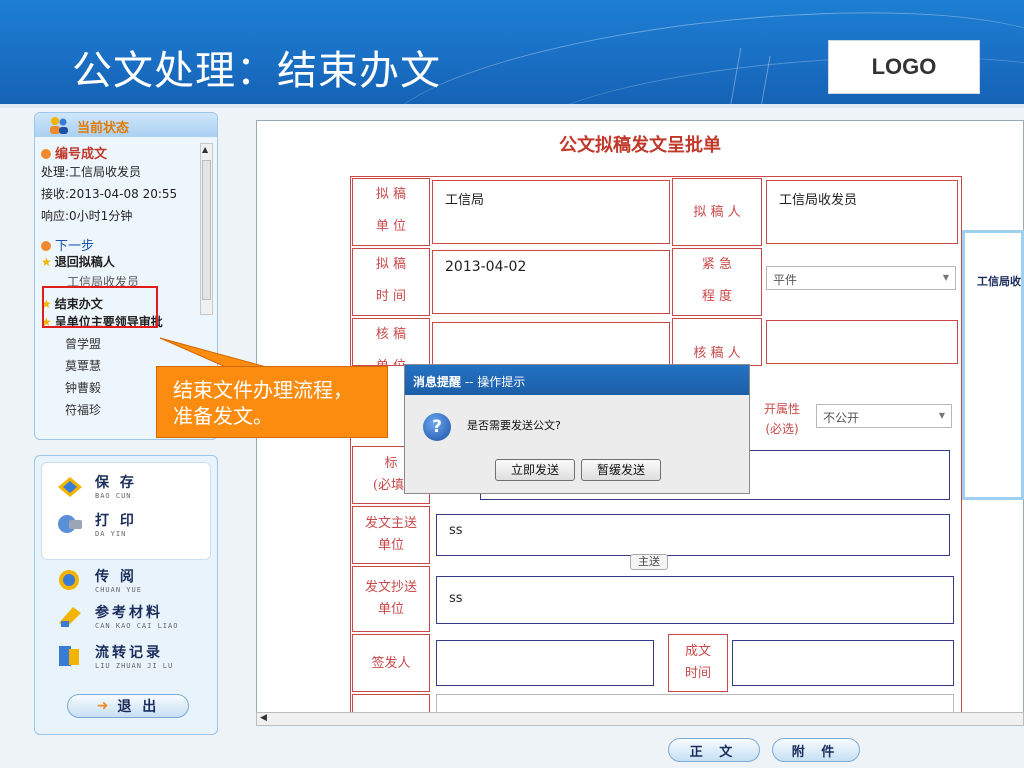  Describe the element at coordinates (493, 382) in the screenshot. I see `dialog-subtitle: -- 操作提示` at that location.